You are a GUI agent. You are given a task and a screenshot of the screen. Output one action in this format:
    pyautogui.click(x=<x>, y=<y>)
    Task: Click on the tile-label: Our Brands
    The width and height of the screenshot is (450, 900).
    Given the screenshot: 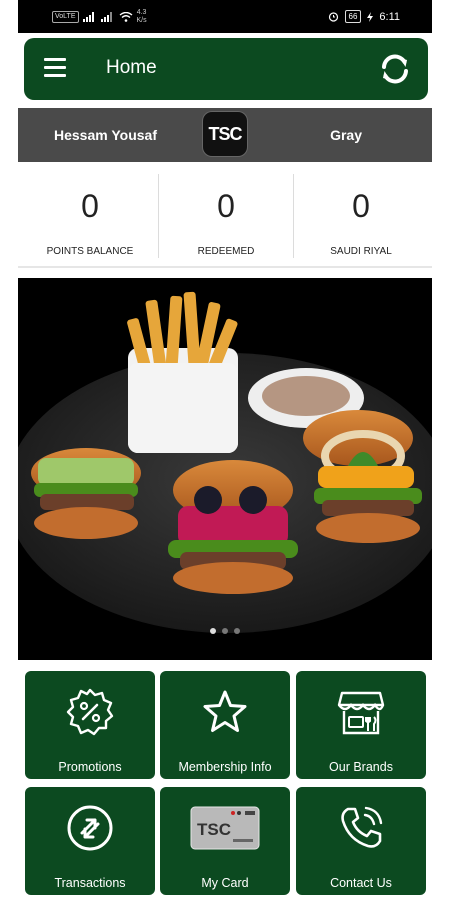 What is the action you would take?
    pyautogui.click(x=361, y=767)
    